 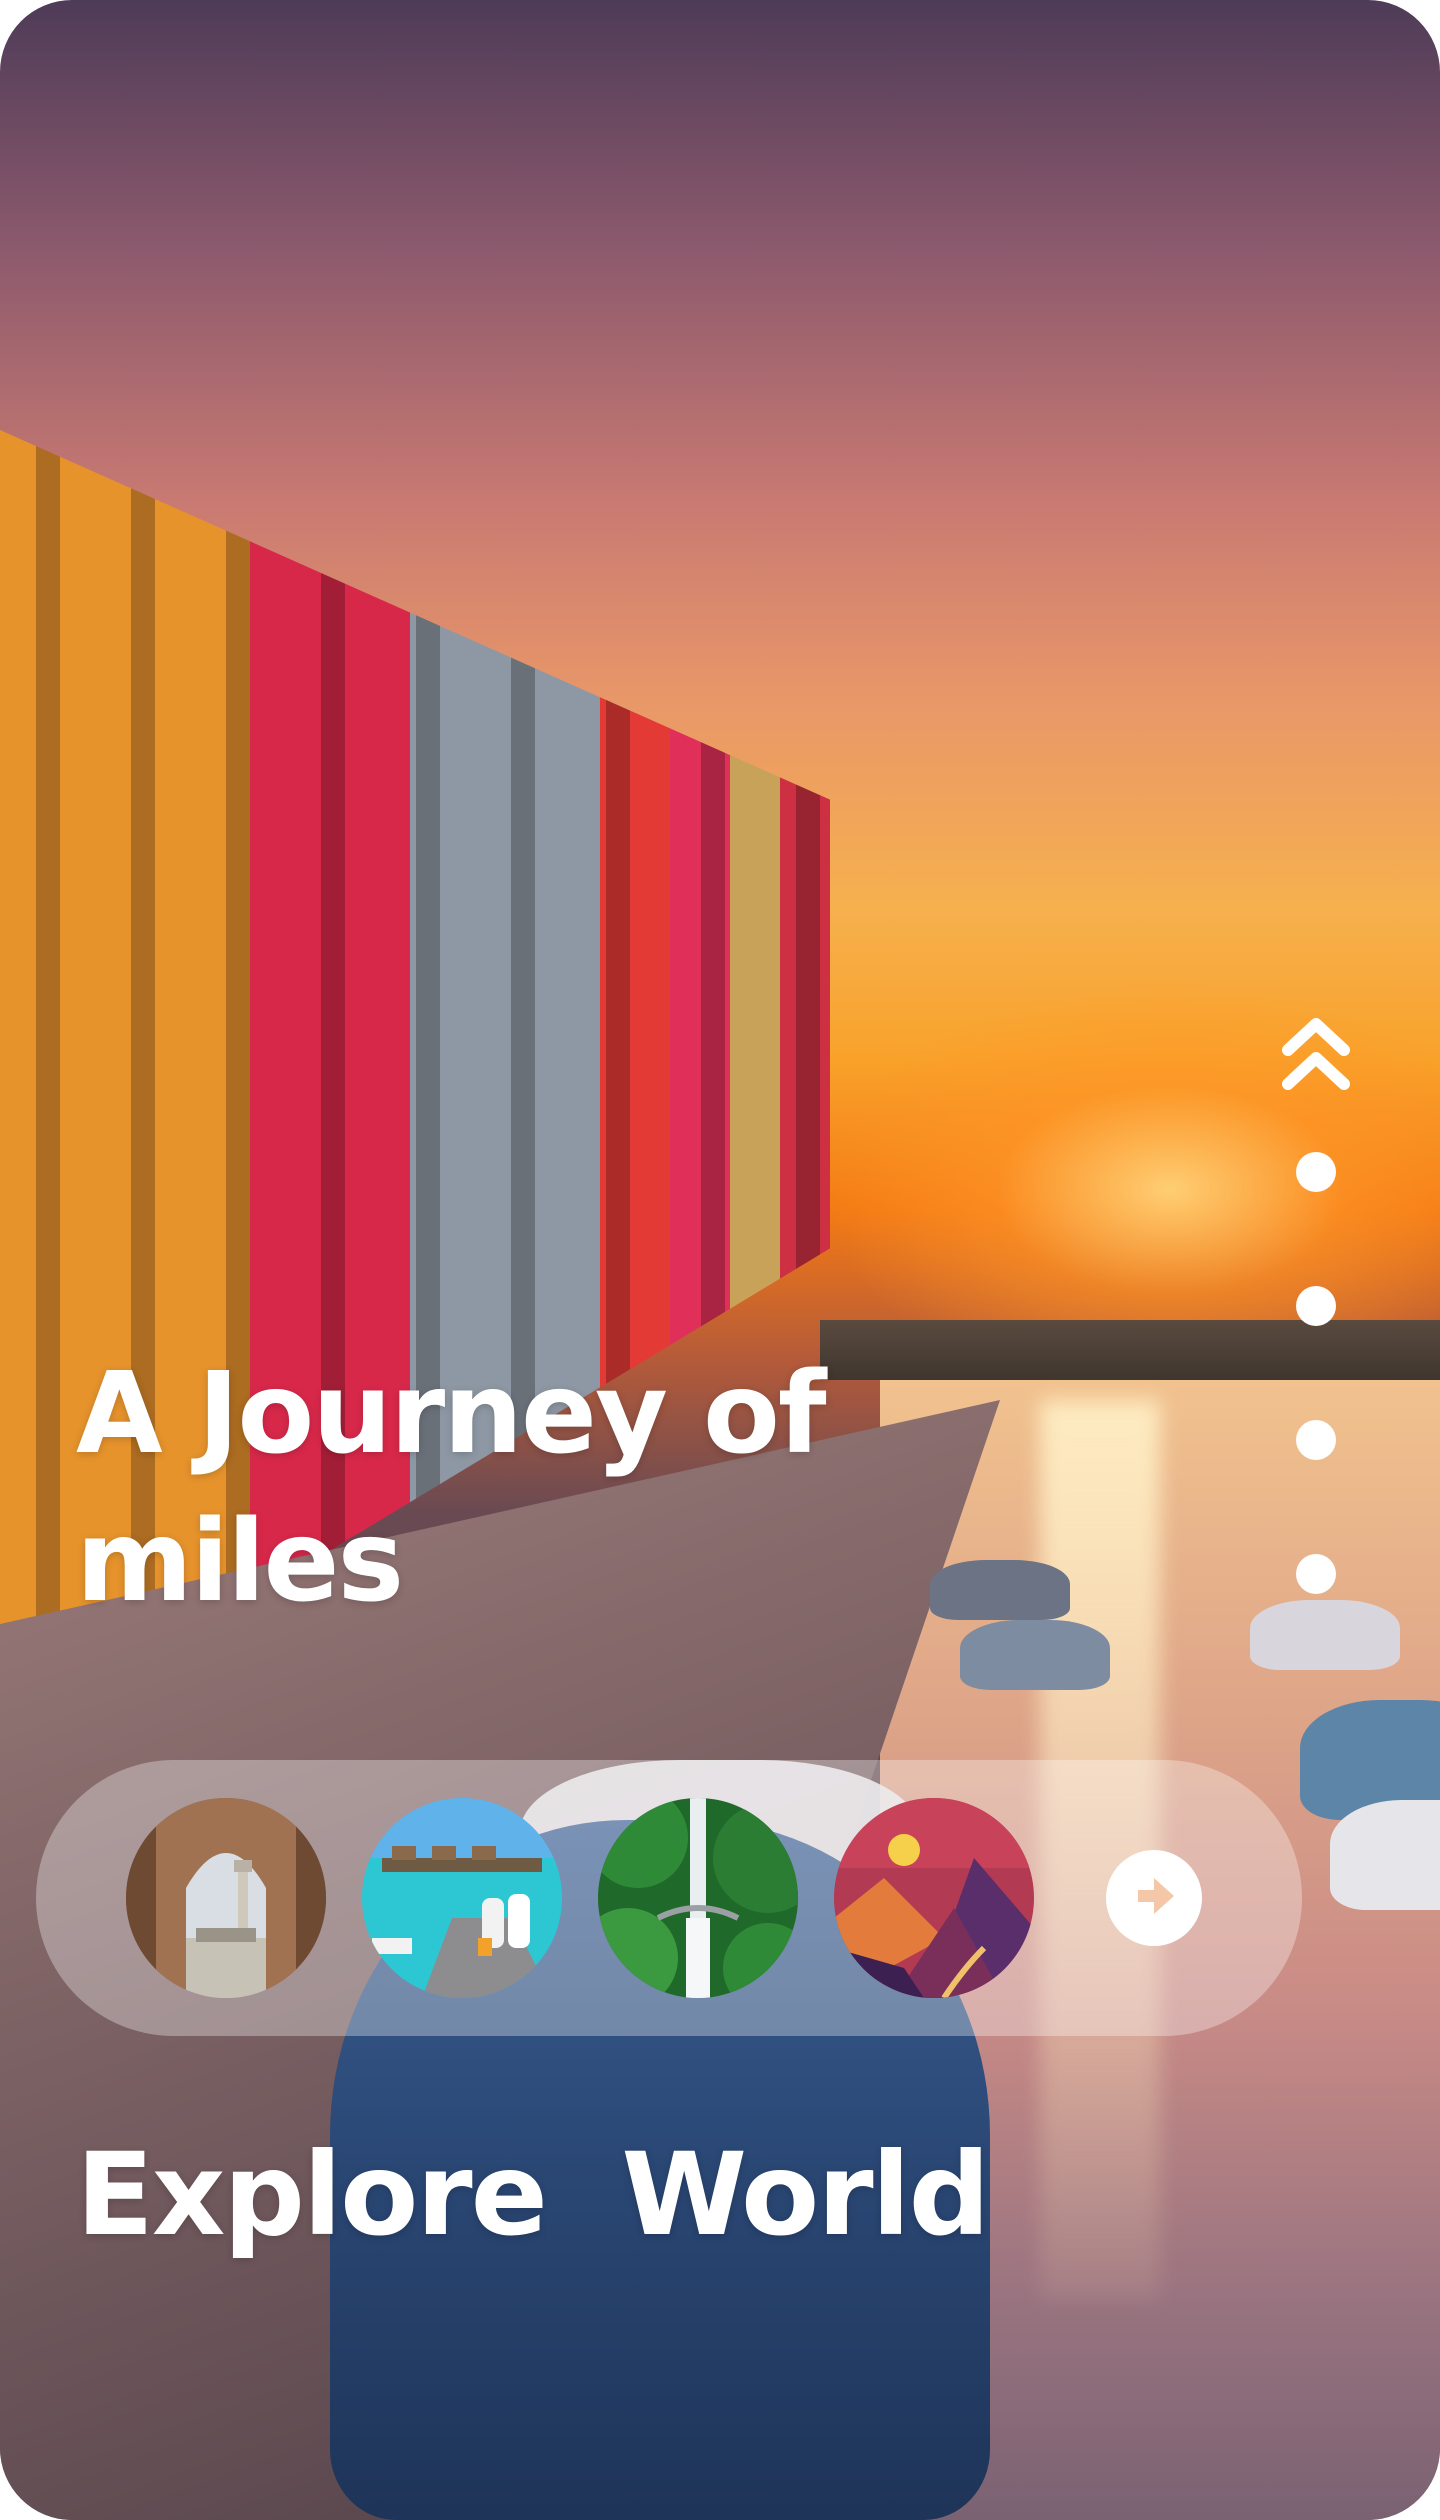 What do you see at coordinates (934, 1898) in the screenshot?
I see `destination-thumbnail-mountains` at bounding box center [934, 1898].